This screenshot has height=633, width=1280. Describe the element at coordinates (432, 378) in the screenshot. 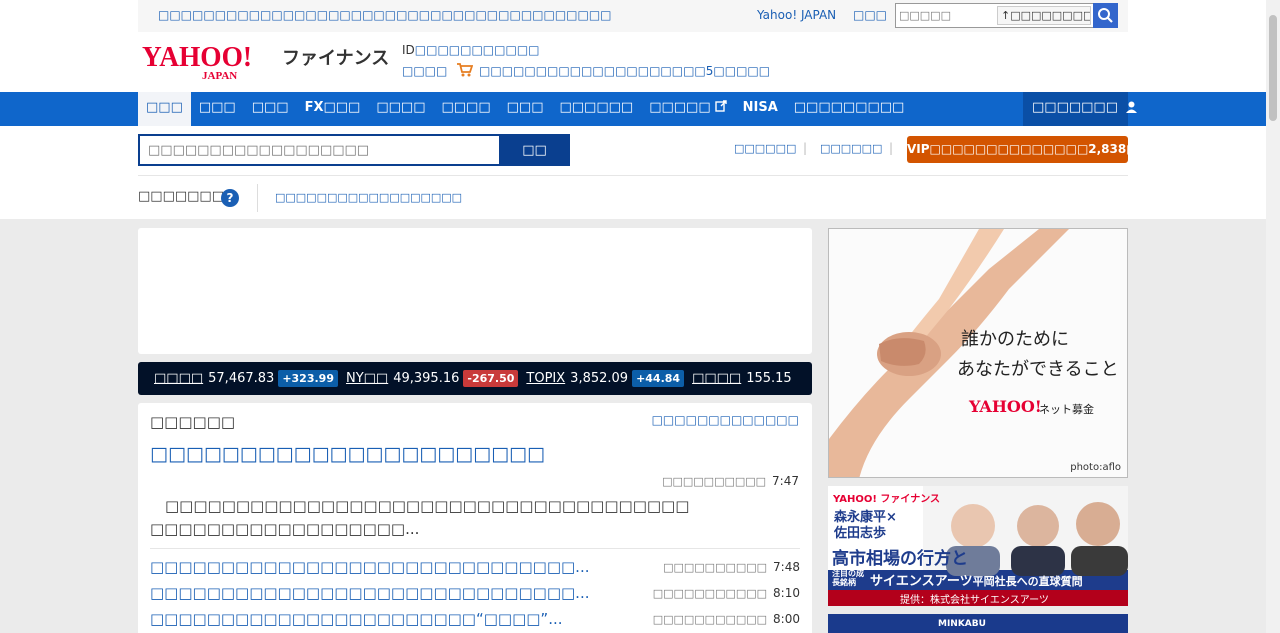

I see `ticker-item: NY□□ 49,395.16 -267.50` at that location.